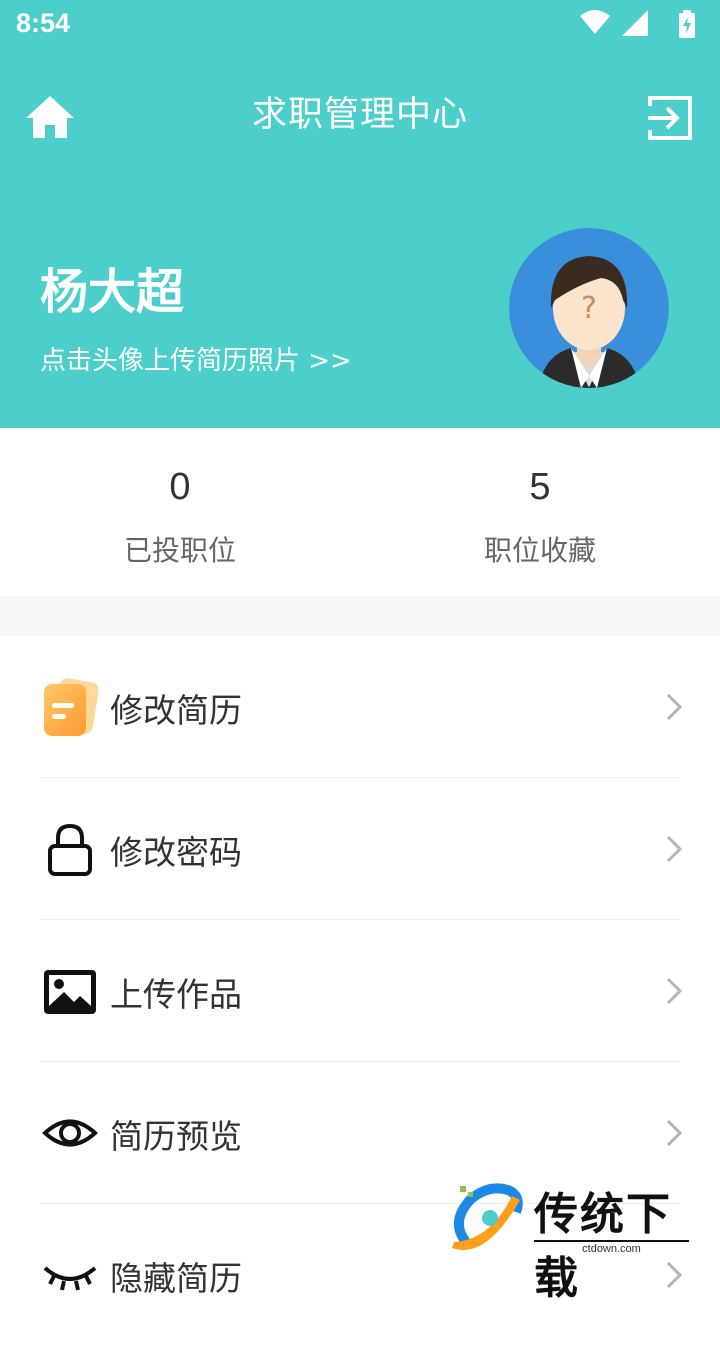 Image resolution: width=720 pixels, height=1346 pixels. I want to click on lock-icon, so click(70, 849).